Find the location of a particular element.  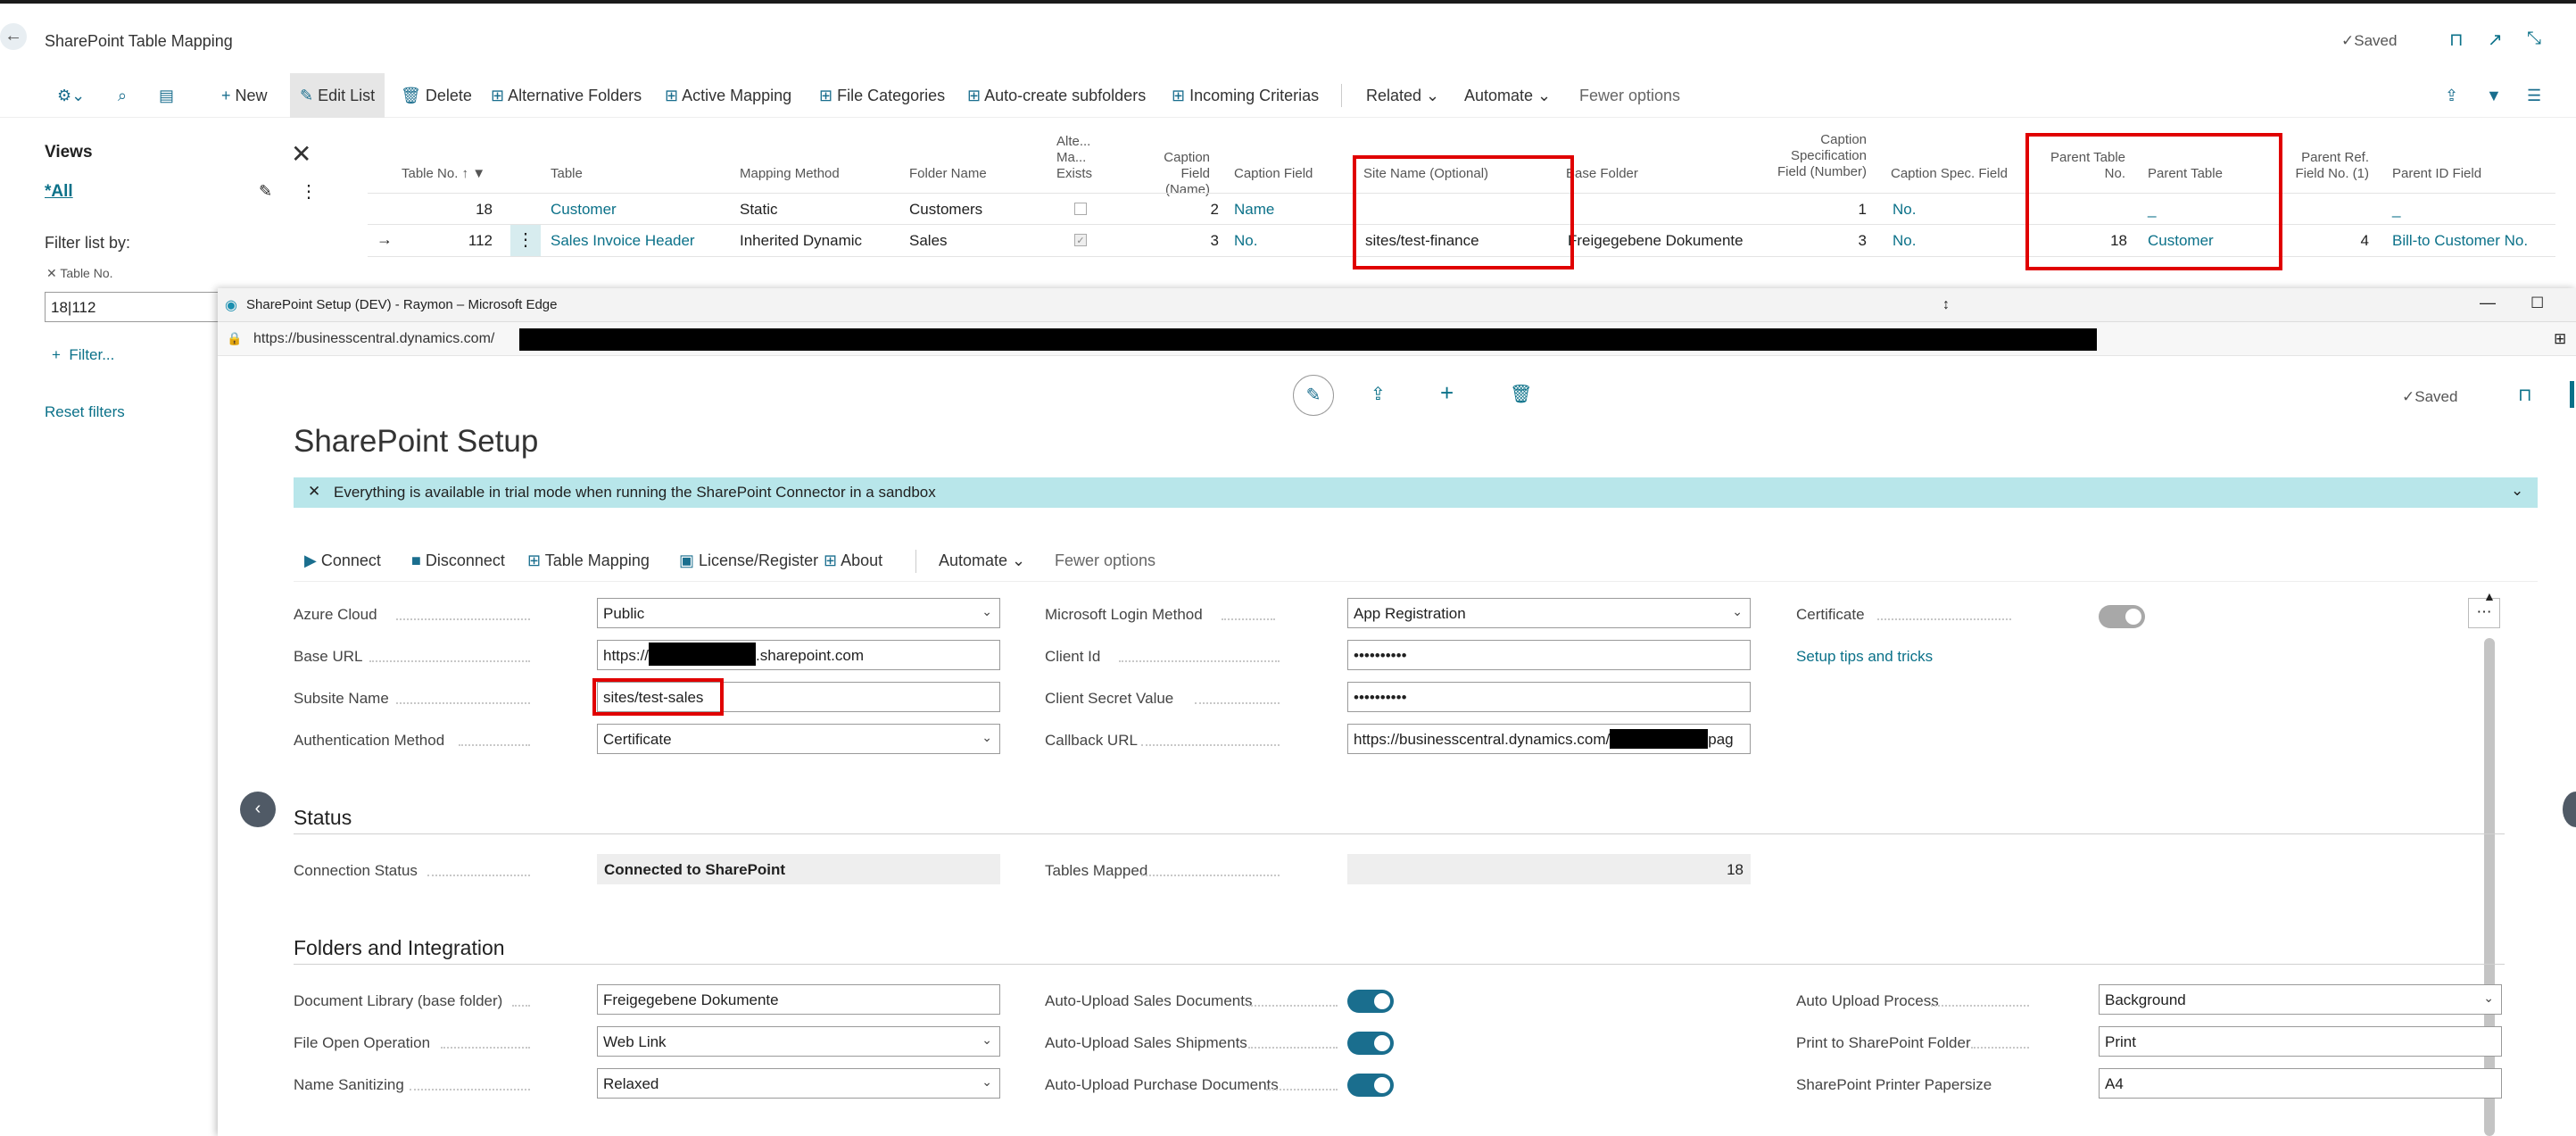

new-button: + New is located at coordinates (245, 96).